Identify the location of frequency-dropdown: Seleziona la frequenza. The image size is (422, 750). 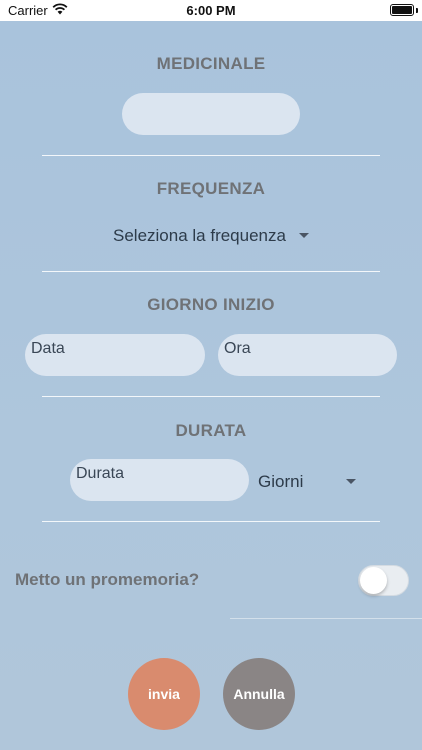
(211, 236).